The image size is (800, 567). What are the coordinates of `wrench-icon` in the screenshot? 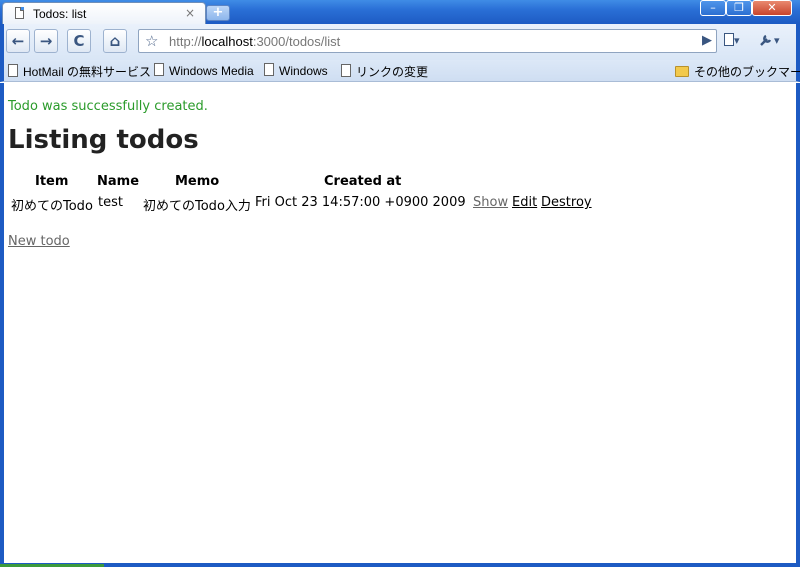 It's located at (766, 40).